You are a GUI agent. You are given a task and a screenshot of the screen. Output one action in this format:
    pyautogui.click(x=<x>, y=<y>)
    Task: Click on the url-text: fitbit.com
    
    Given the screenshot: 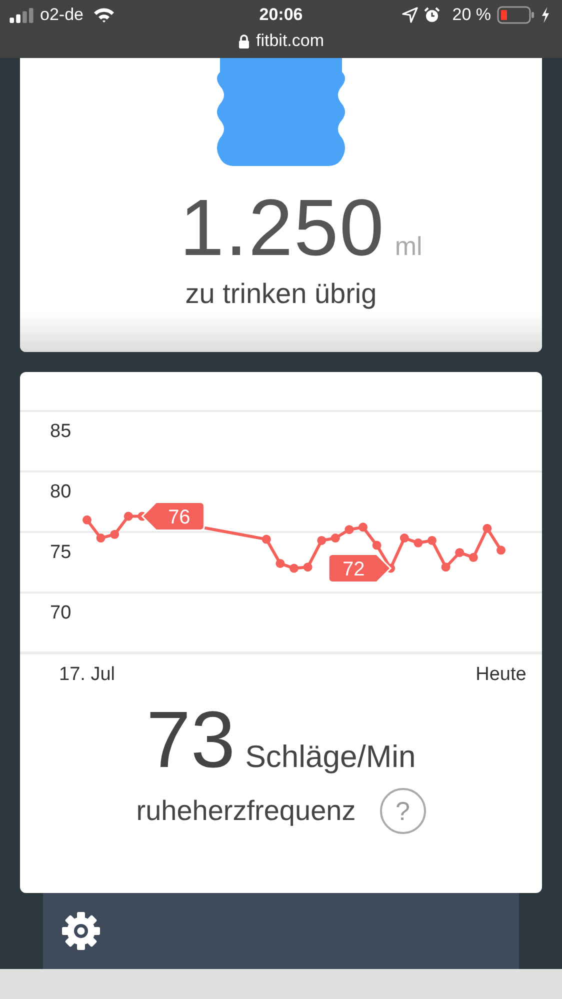 What is the action you would take?
    pyautogui.click(x=290, y=41)
    